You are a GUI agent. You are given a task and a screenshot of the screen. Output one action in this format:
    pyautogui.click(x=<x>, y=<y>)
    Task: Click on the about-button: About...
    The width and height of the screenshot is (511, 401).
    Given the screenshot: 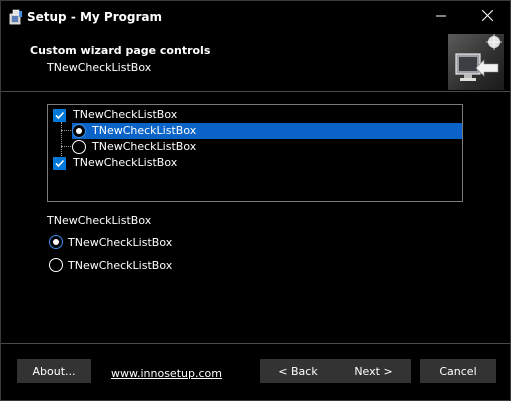 What is the action you would take?
    pyautogui.click(x=54, y=371)
    